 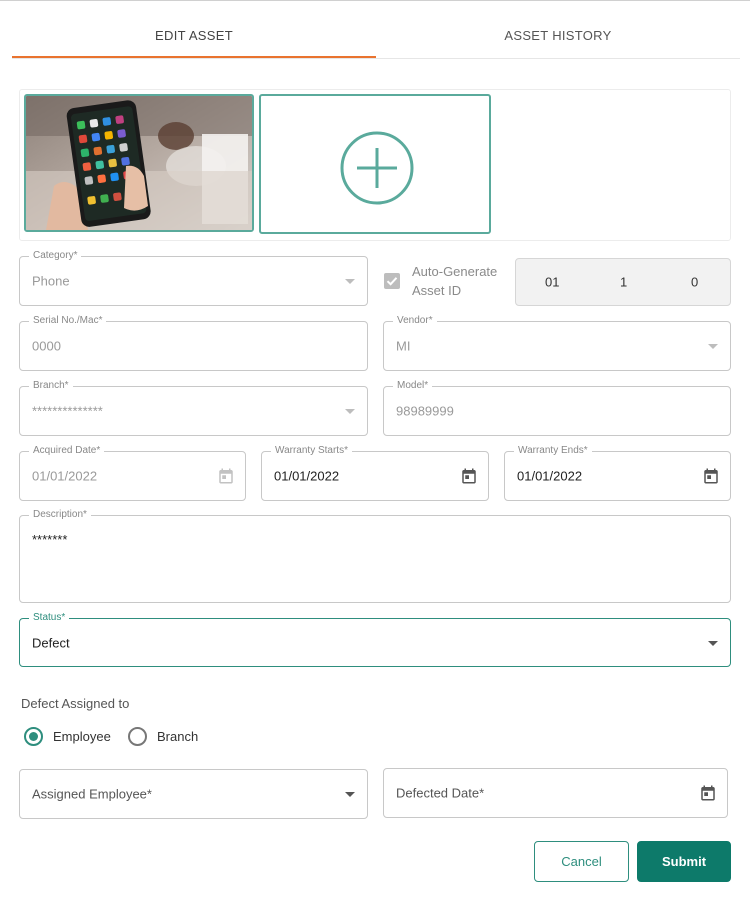 I want to click on defected-date-placeholder: Defected Date*, so click(x=440, y=793).